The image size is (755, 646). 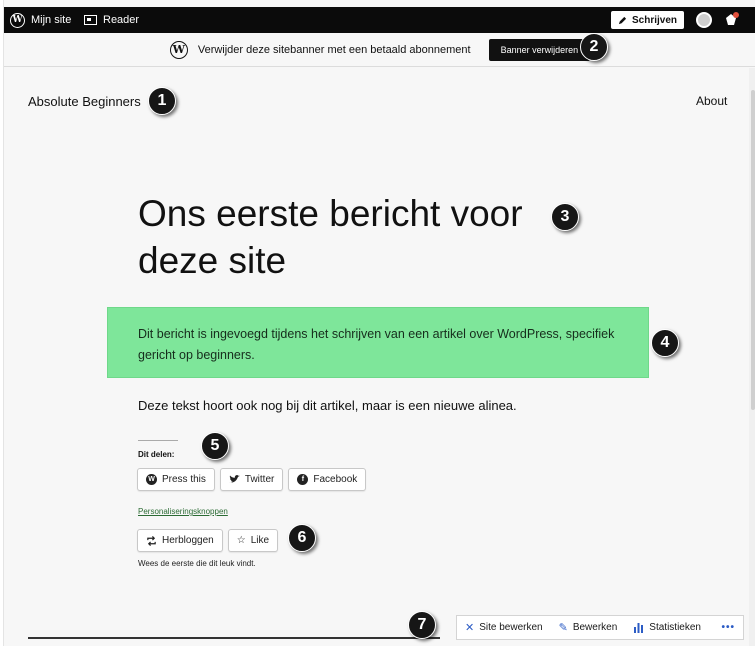 I want to click on edit-button: ✎ Bewerken, so click(x=588, y=627).